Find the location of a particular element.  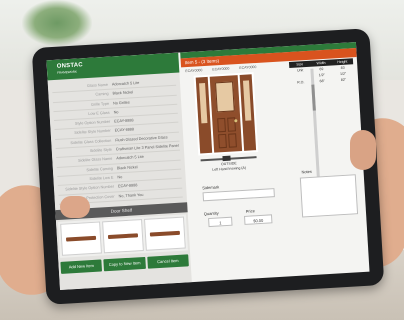

quantity-label: Quantity is located at coordinates (211, 213).